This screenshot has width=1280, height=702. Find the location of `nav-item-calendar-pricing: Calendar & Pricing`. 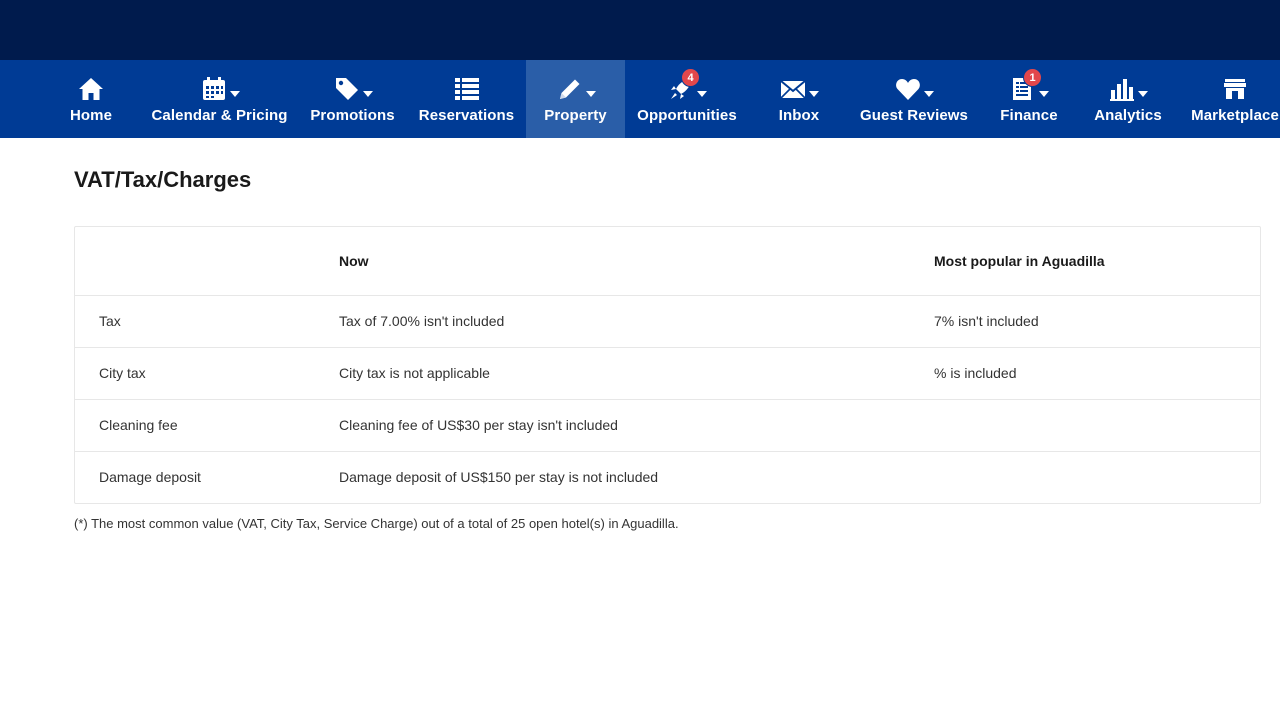

nav-item-calendar-pricing: Calendar & Pricing is located at coordinates (219, 99).